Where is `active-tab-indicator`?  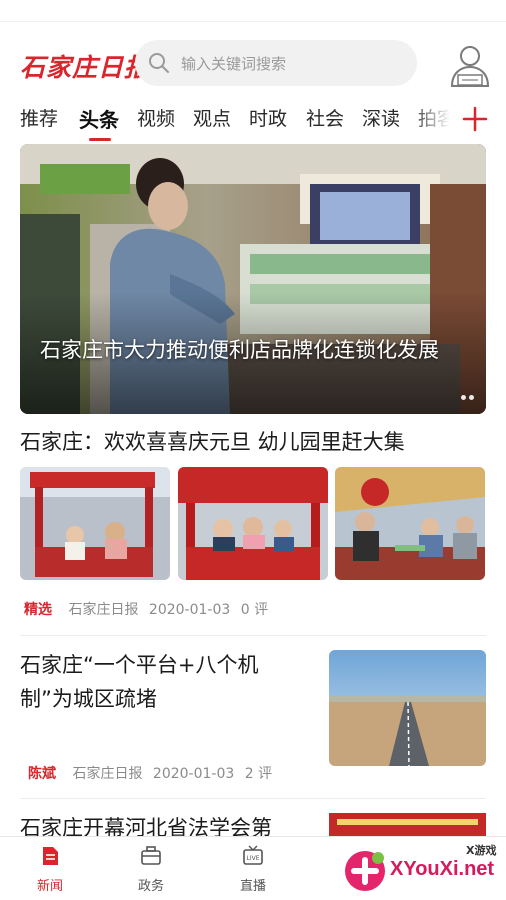 active-tab-indicator is located at coordinates (100, 139).